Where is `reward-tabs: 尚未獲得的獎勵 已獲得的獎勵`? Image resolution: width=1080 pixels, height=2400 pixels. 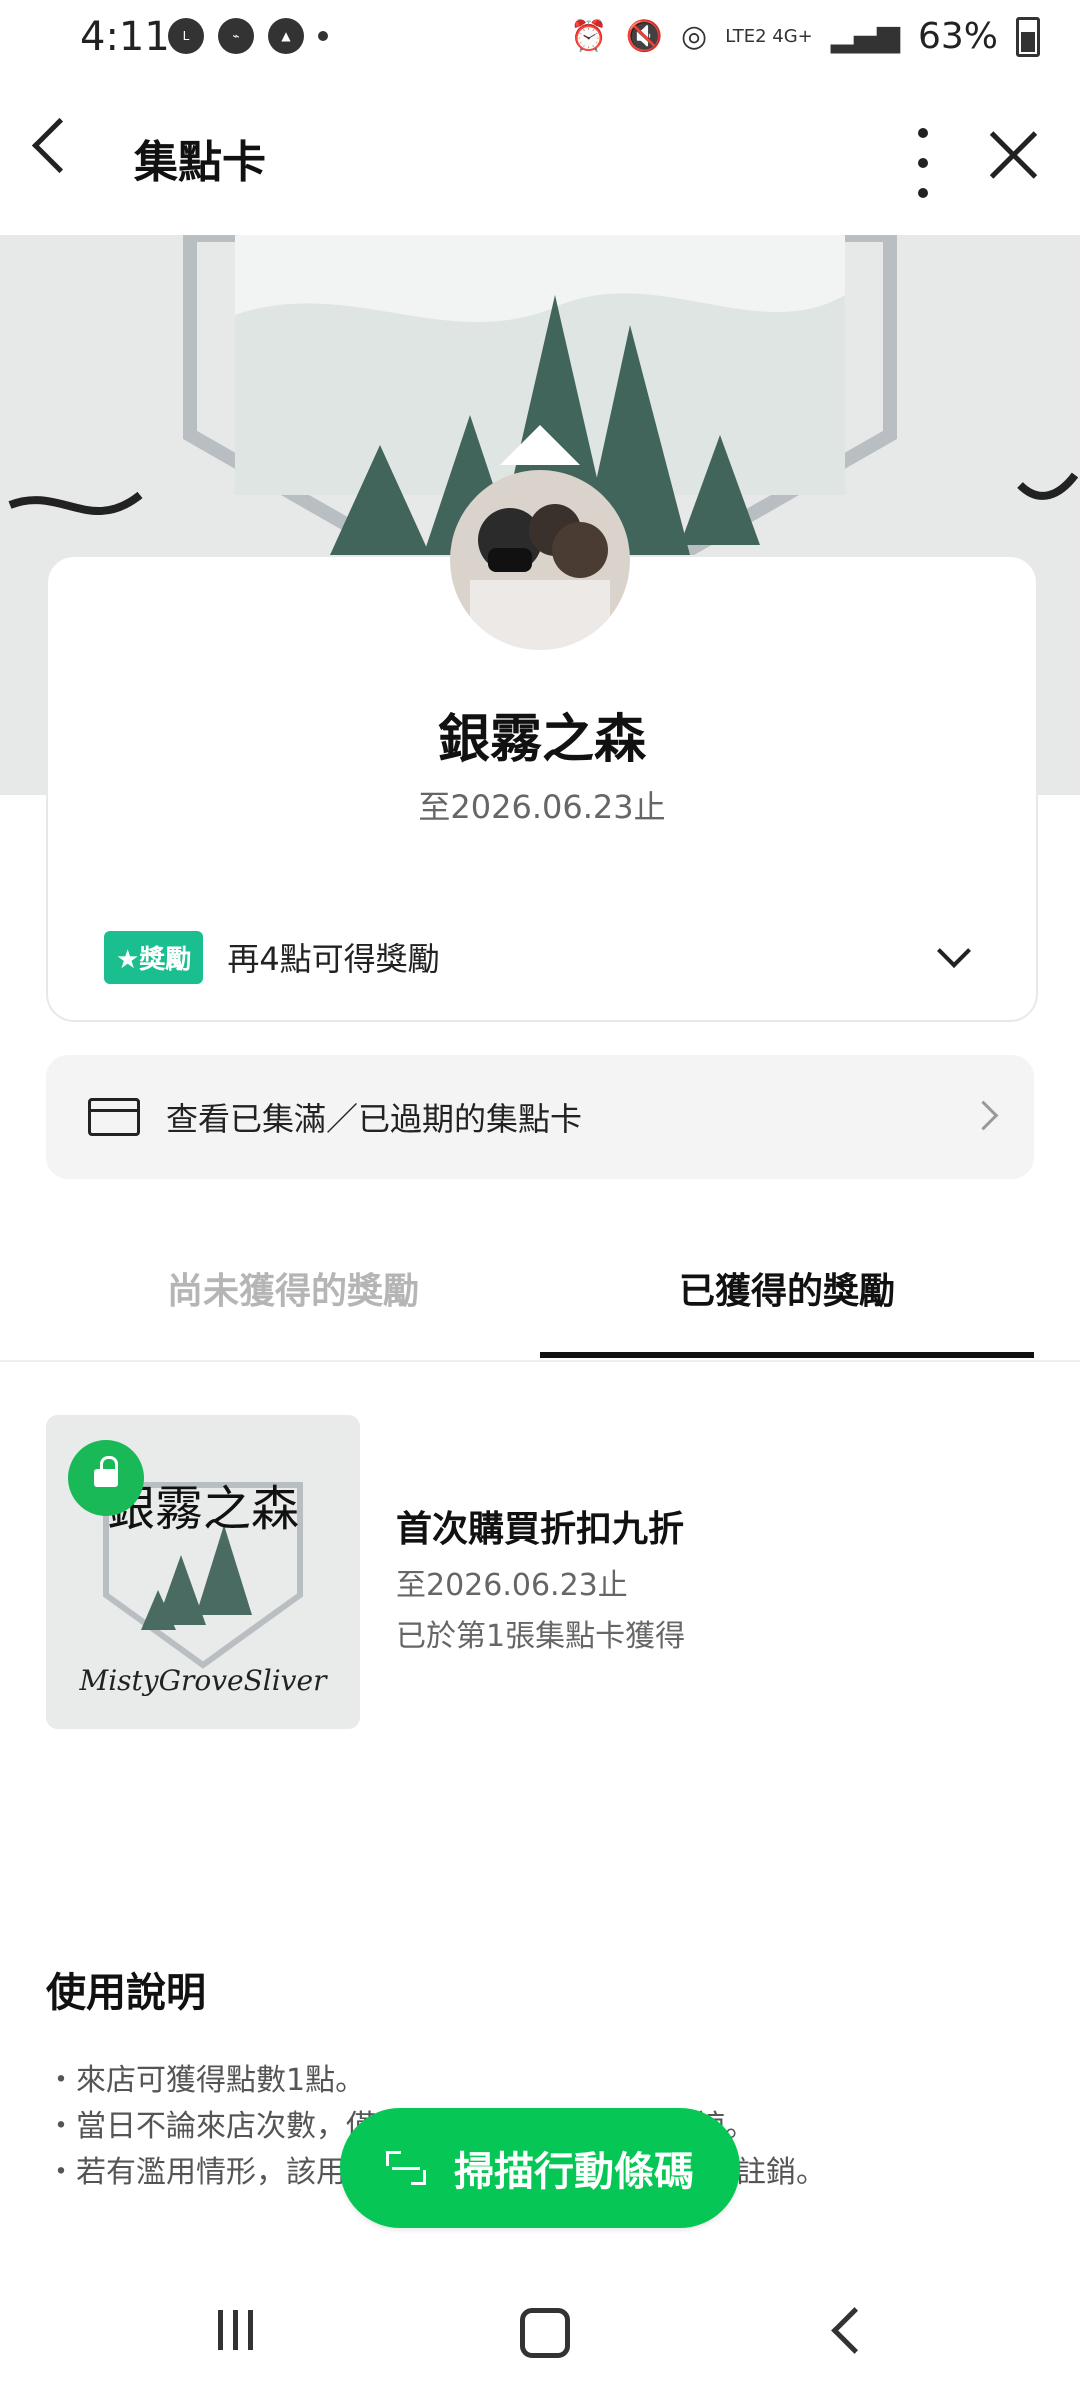 reward-tabs: 尚未獲得的獎勵 已獲得的獎勵 is located at coordinates (540, 1296).